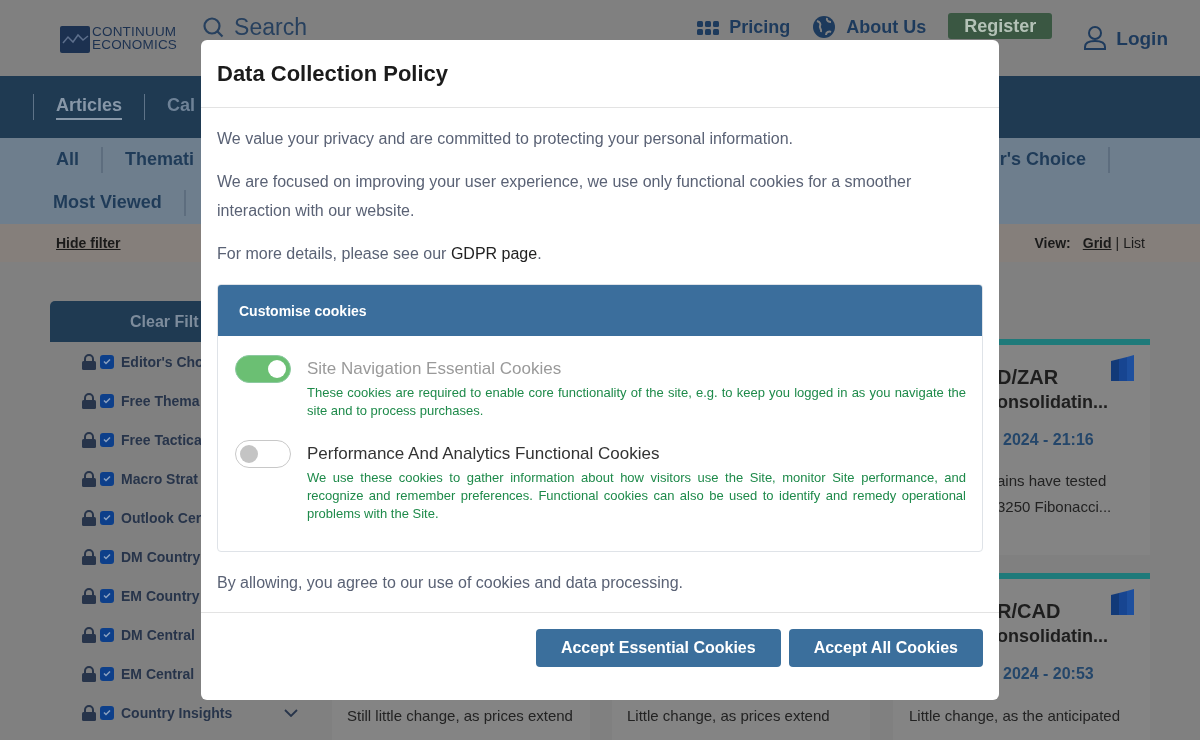 Image resolution: width=1200 pixels, height=740 pixels. What do you see at coordinates (161, 439) in the screenshot?
I see `filter-label: Free Tactica` at bounding box center [161, 439].